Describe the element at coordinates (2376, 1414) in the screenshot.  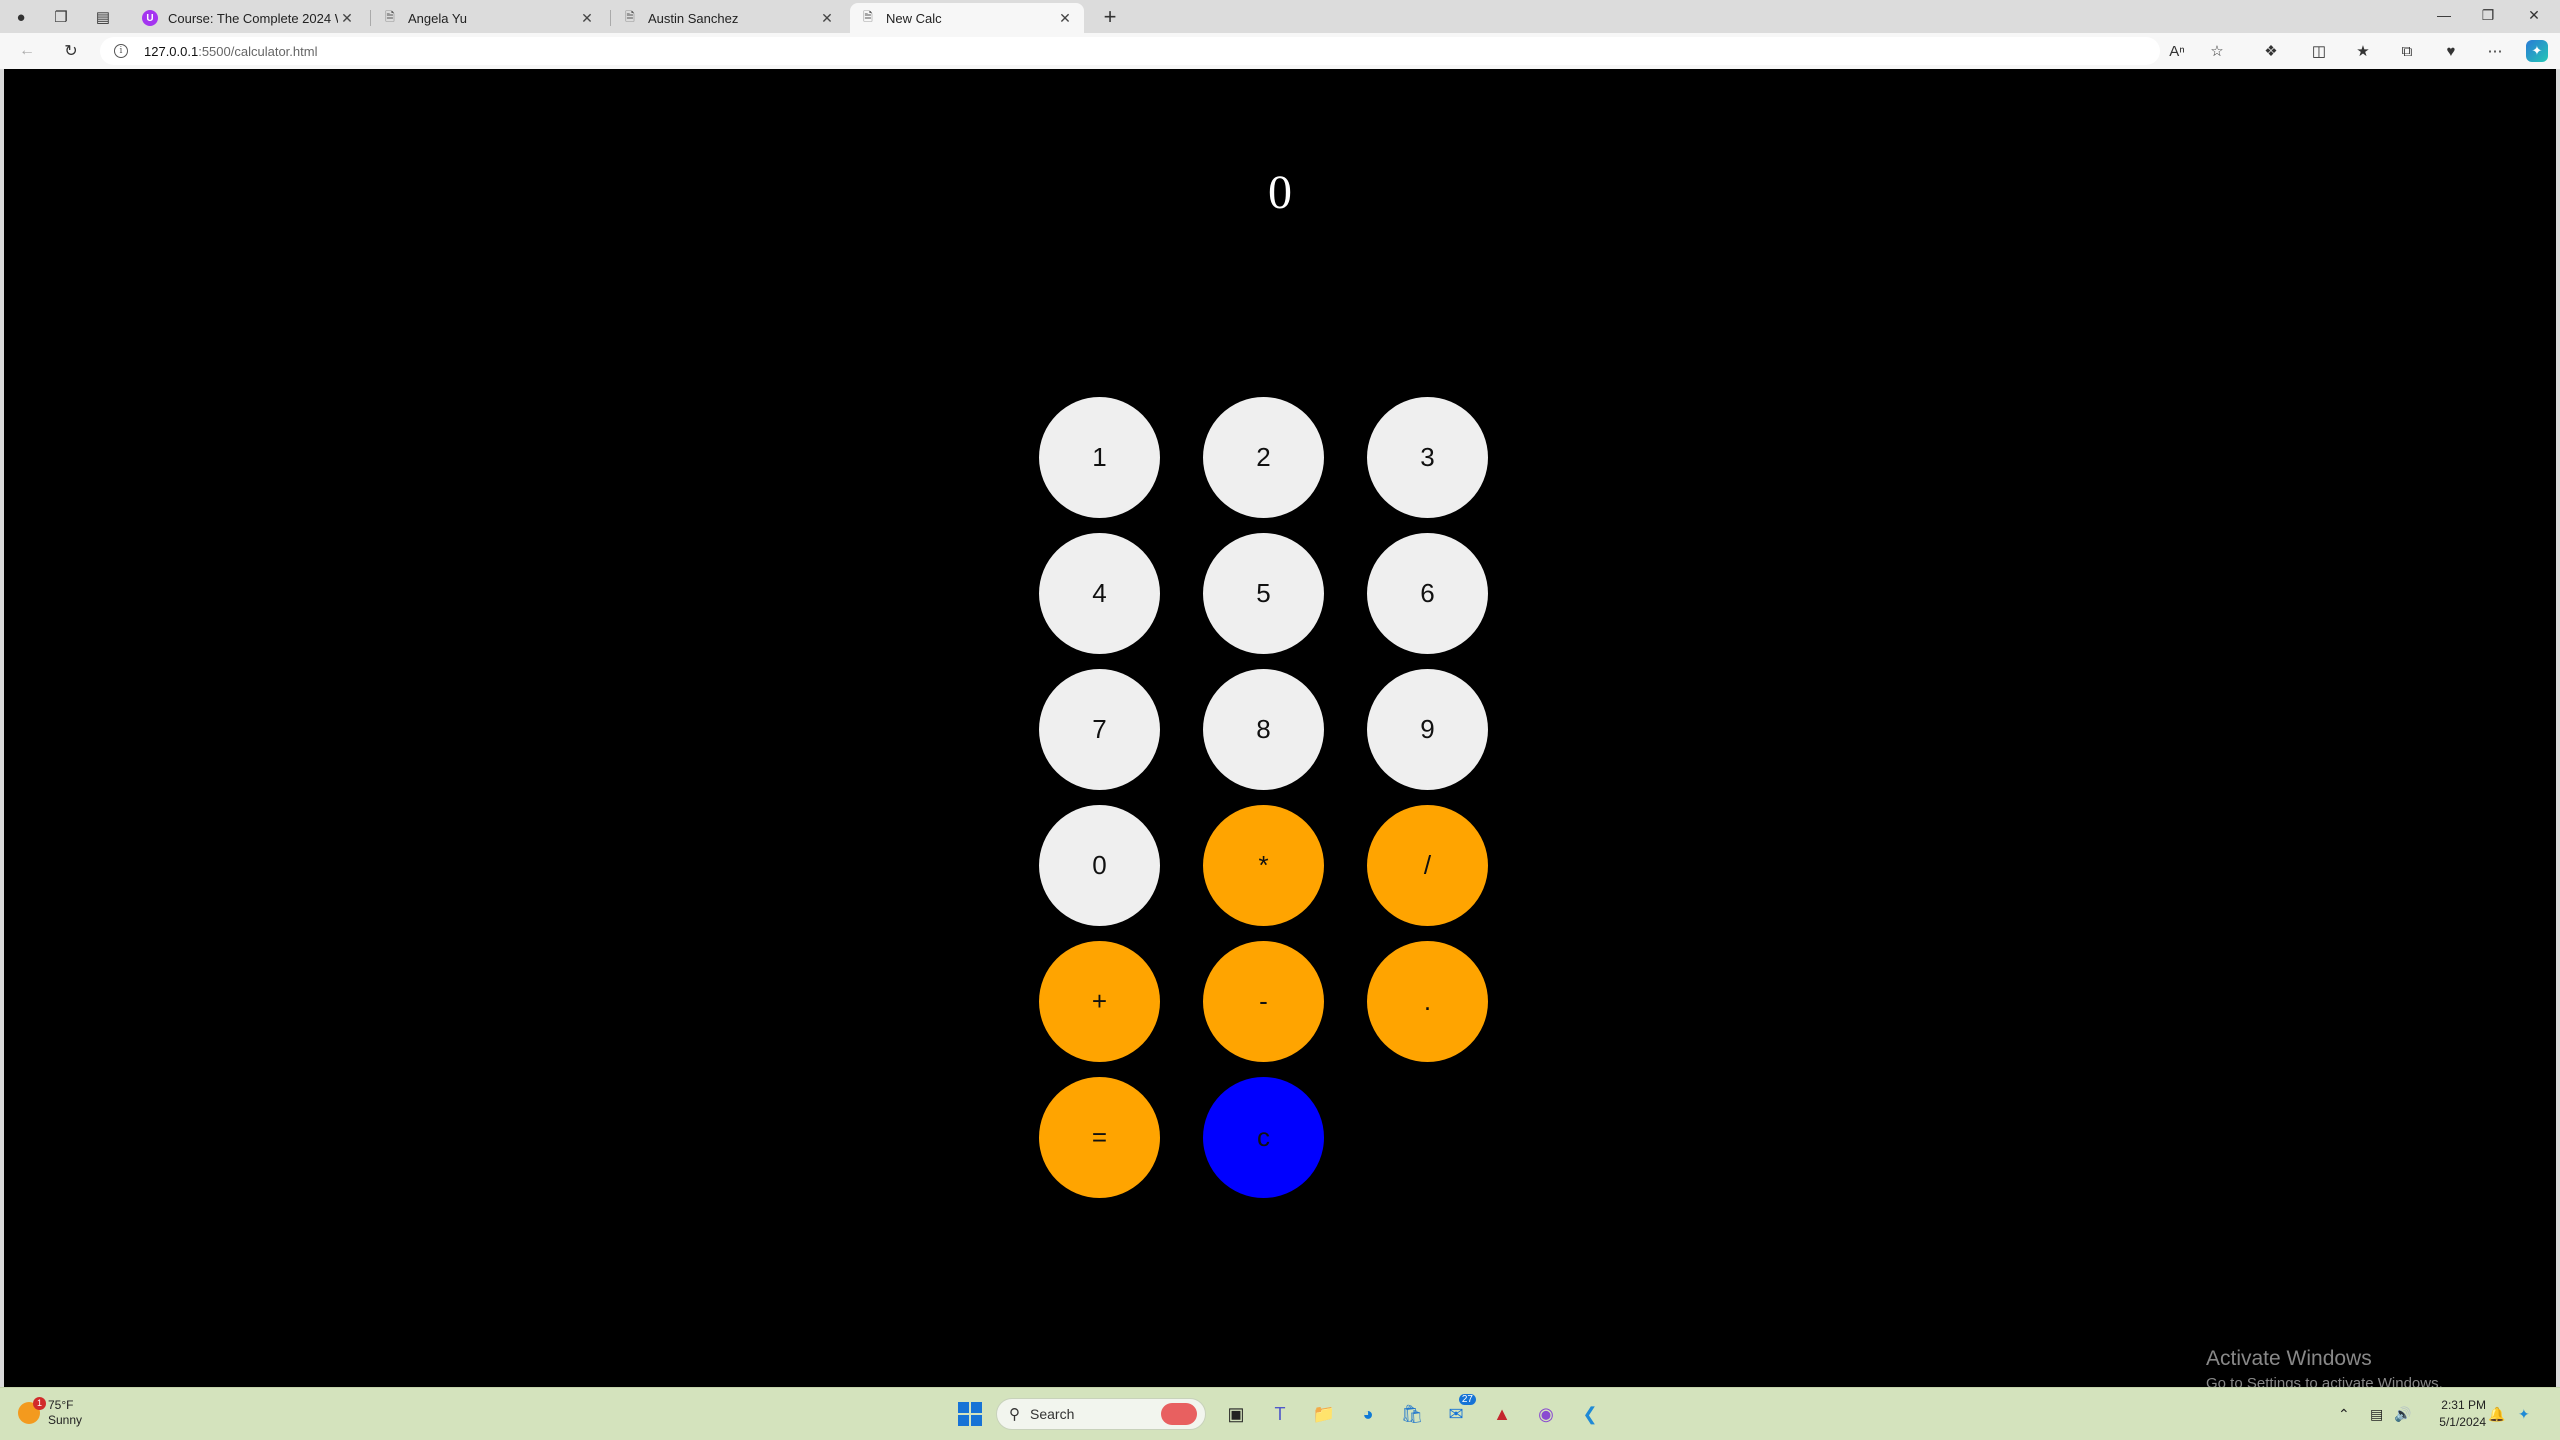
I see `network-icon: ▤` at that location.